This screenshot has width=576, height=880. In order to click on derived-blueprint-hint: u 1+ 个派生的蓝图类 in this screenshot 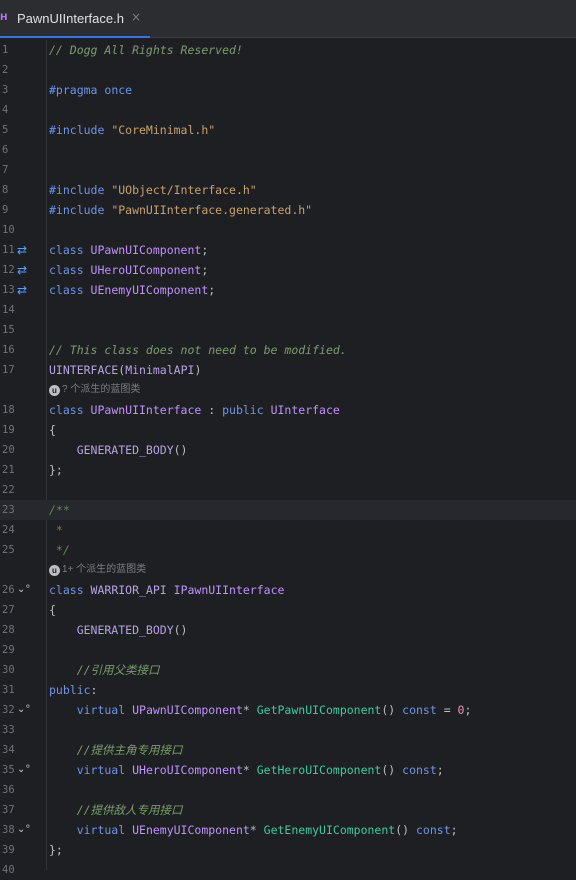, I will do `click(199, 570)`.